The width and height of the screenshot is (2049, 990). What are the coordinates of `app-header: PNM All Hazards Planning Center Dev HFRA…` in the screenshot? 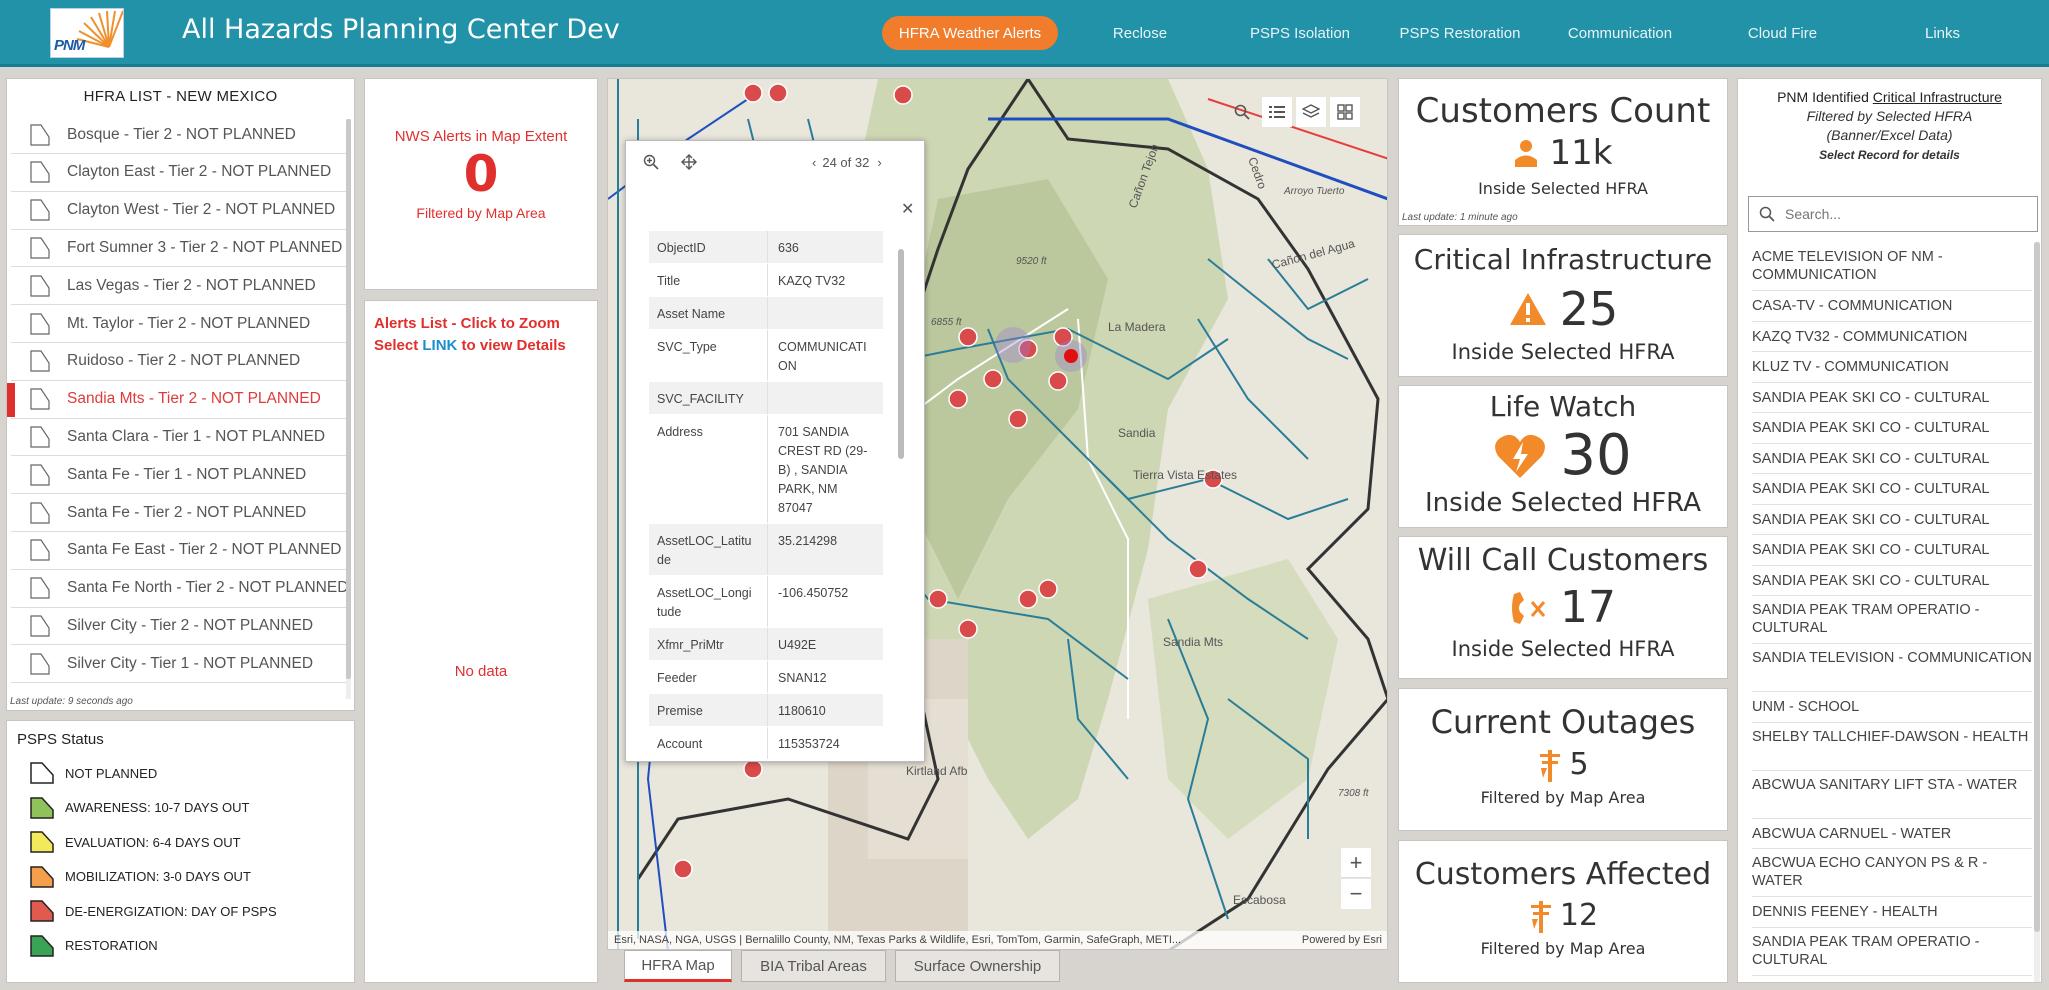 It's located at (1024, 33).